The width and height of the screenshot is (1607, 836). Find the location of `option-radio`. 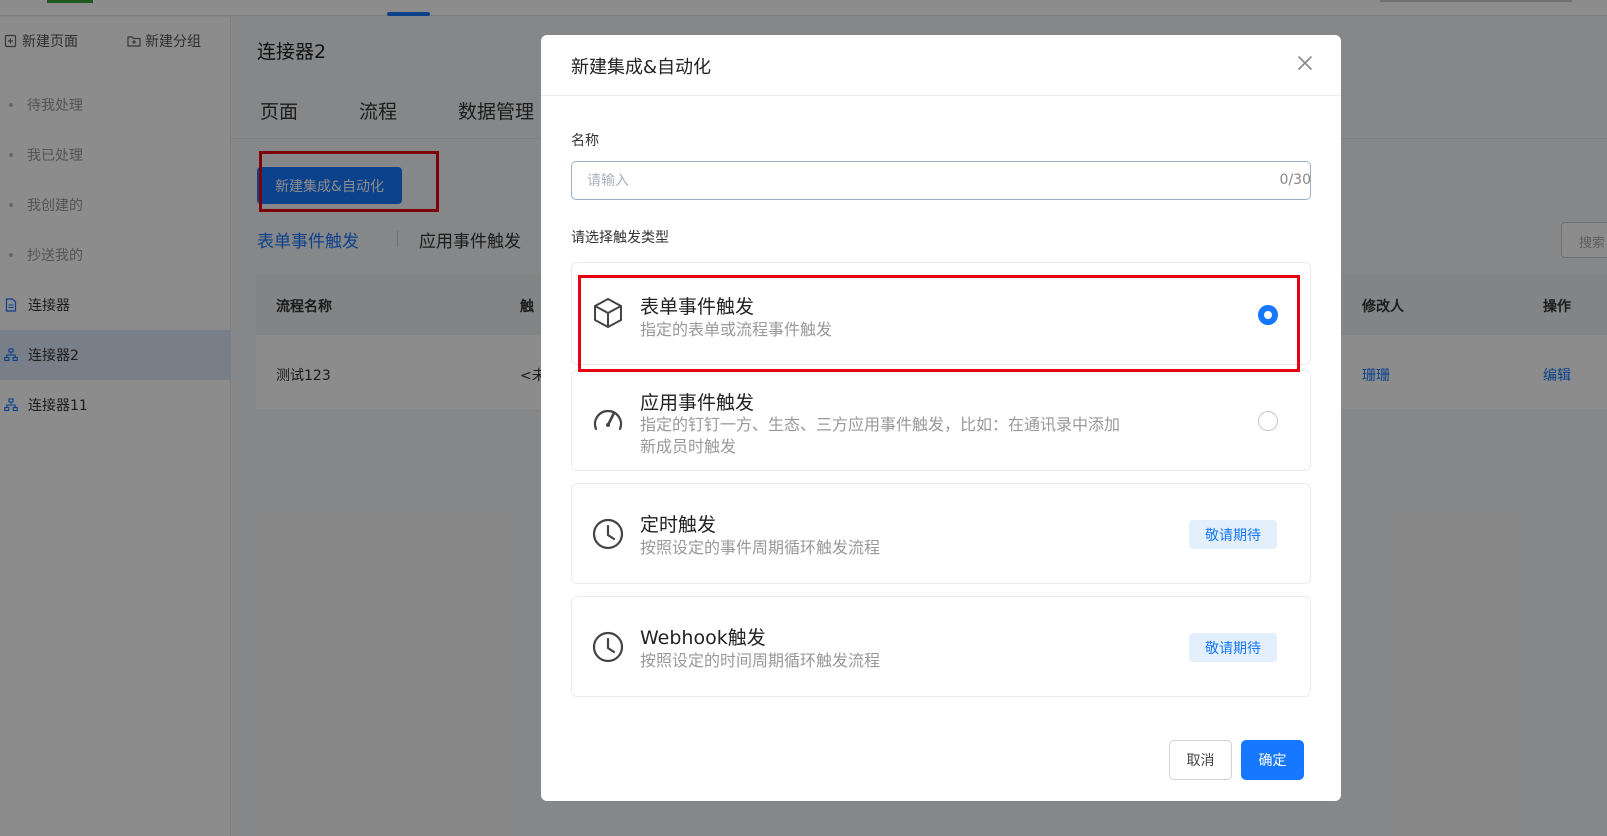

option-radio is located at coordinates (1268, 421).